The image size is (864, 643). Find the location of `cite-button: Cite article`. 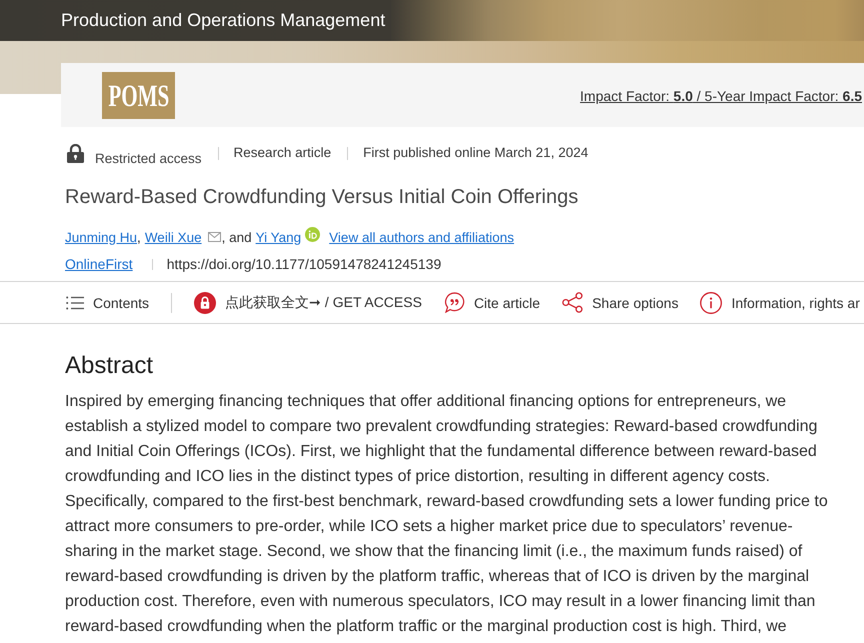

cite-button: Cite article is located at coordinates (492, 302).